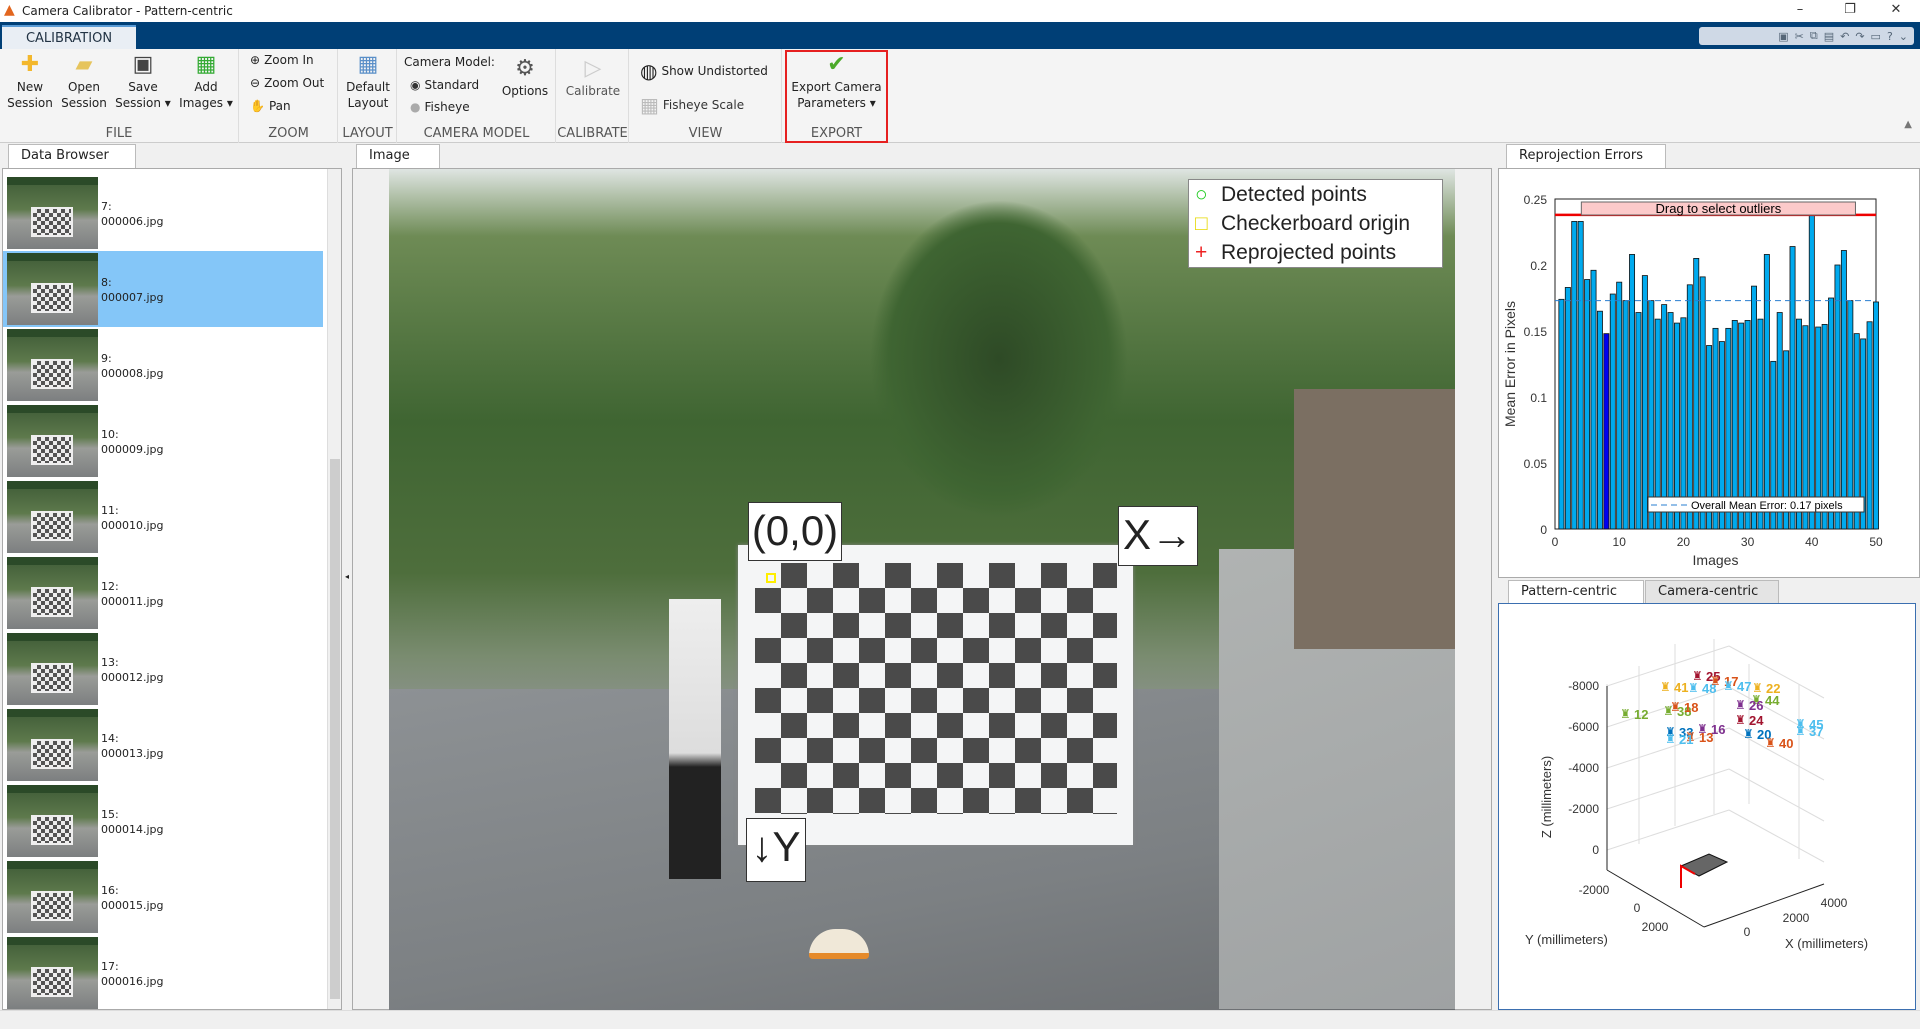 This screenshot has height=1029, width=1920. What do you see at coordinates (163, 821) in the screenshot?
I see `thumbnail-item: 15: 000014.jpg` at bounding box center [163, 821].